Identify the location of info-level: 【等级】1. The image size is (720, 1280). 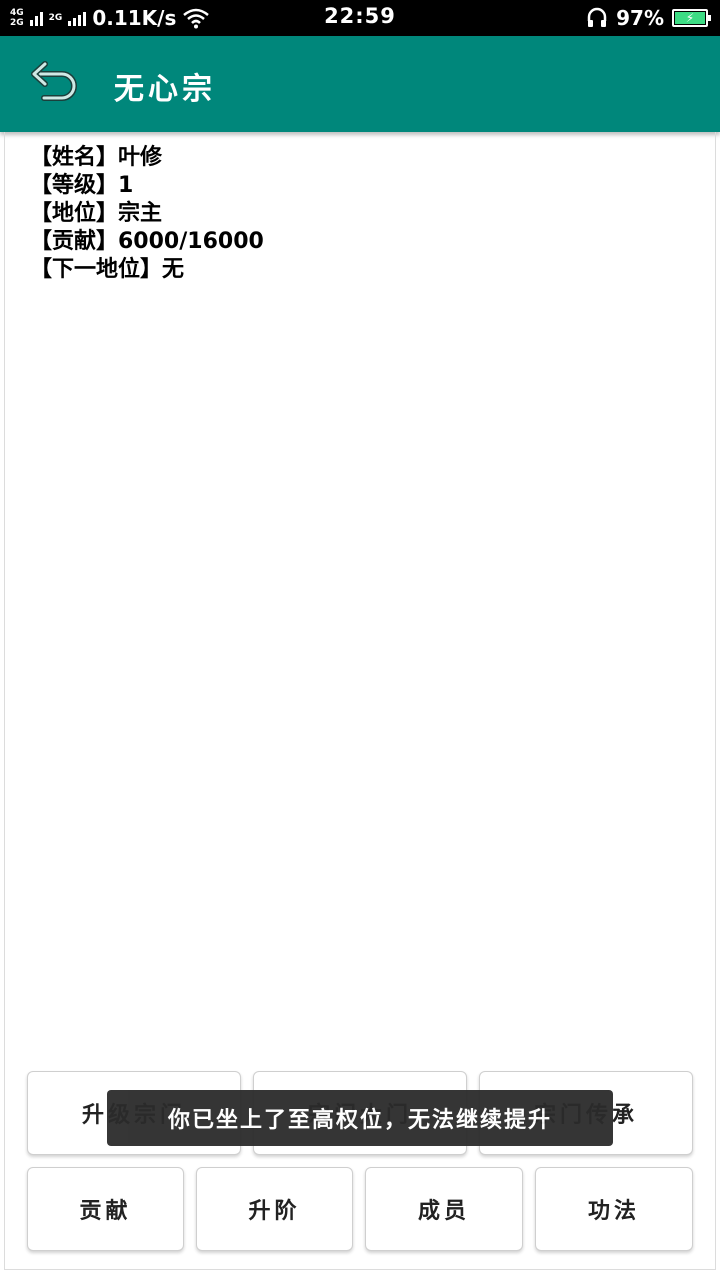
(82, 185).